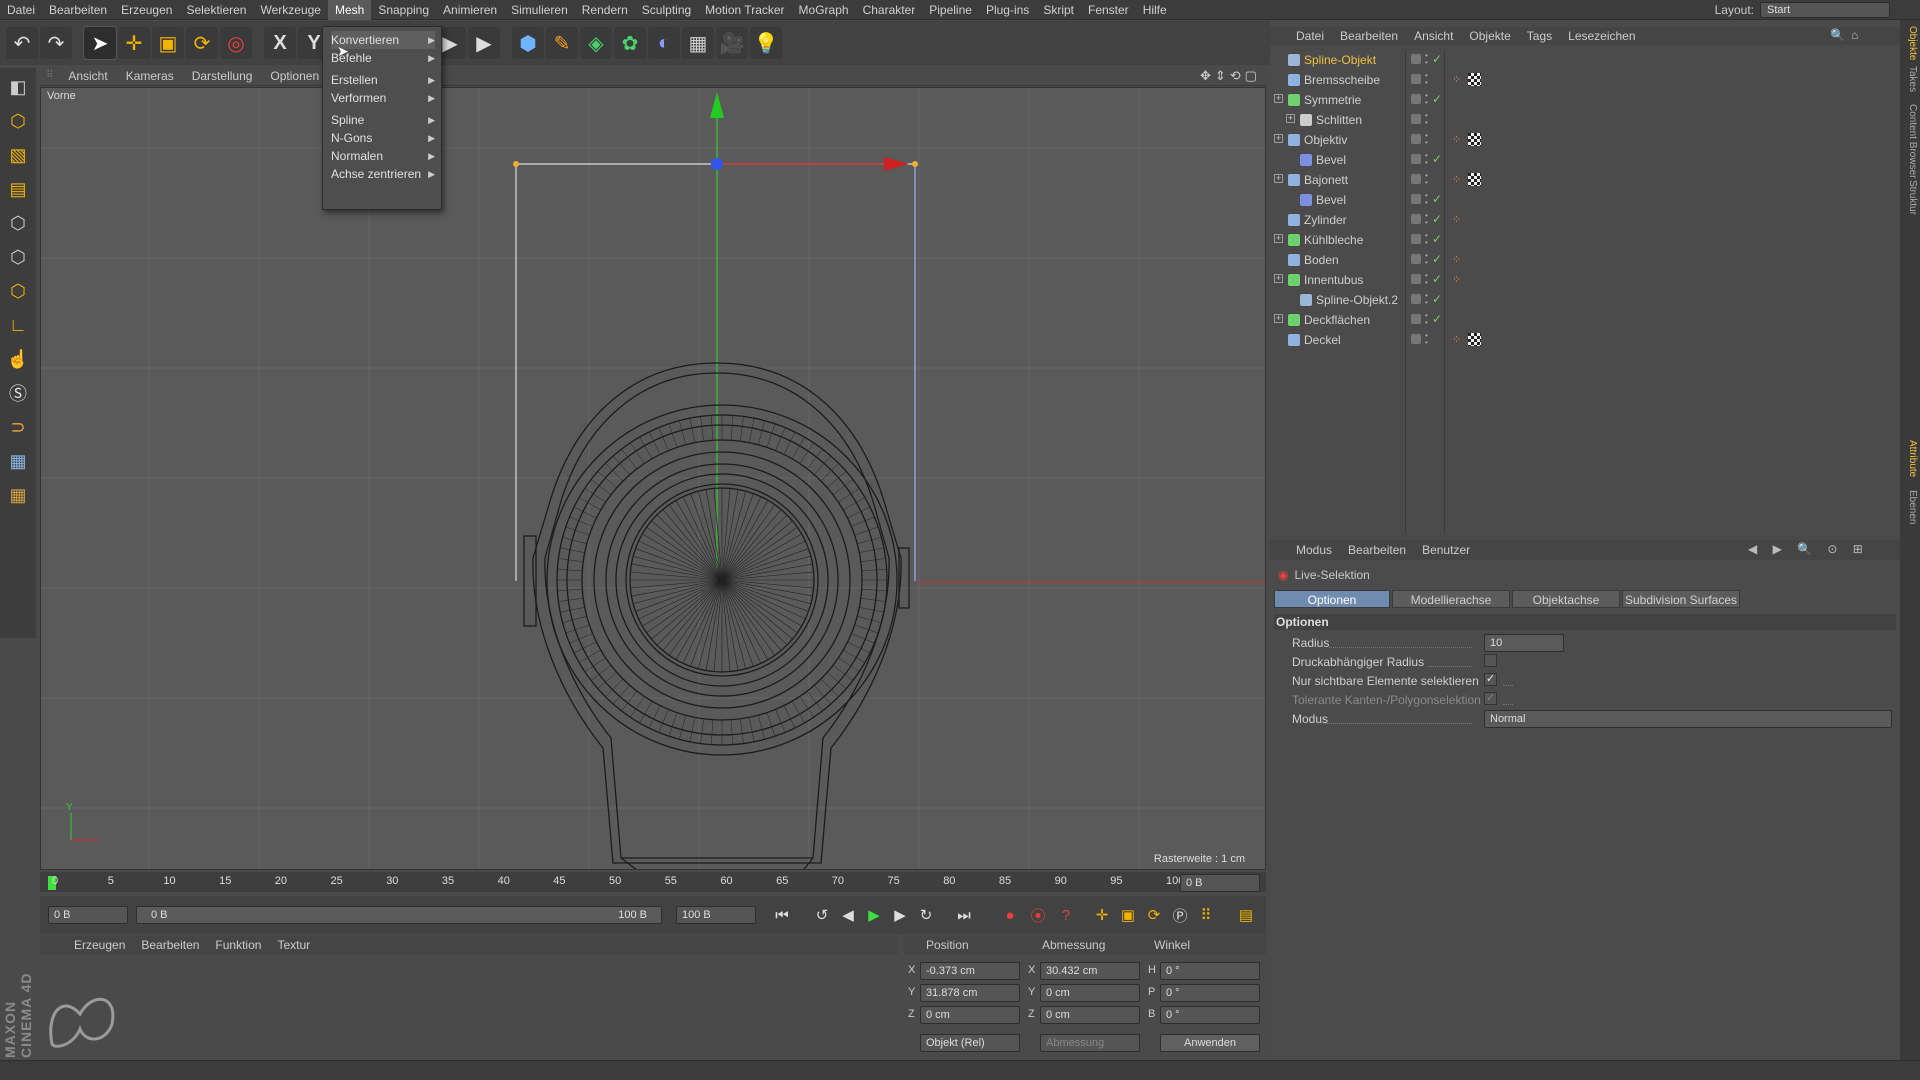 The image size is (1920, 1080). What do you see at coordinates (1102, 915) in the screenshot?
I see `key-position-icon: ✛` at bounding box center [1102, 915].